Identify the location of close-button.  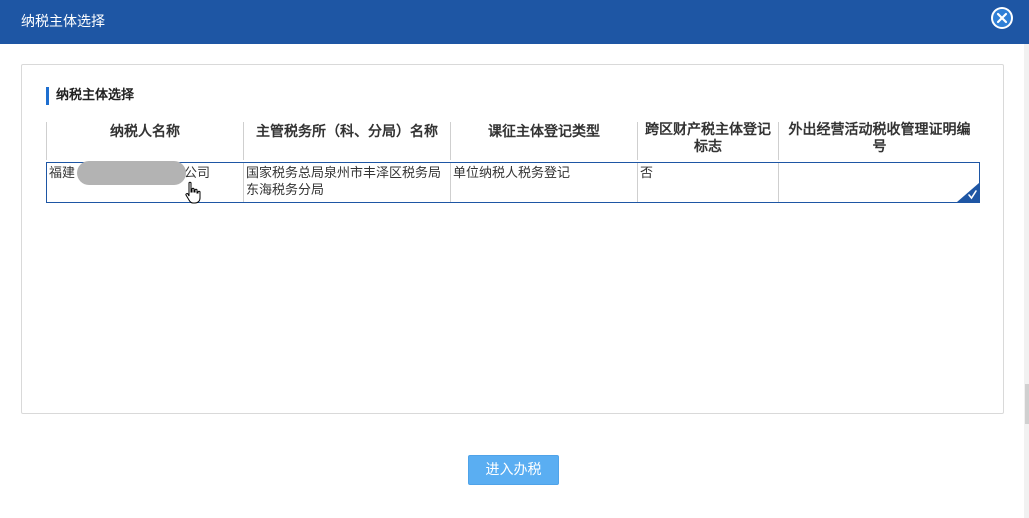
(1002, 18).